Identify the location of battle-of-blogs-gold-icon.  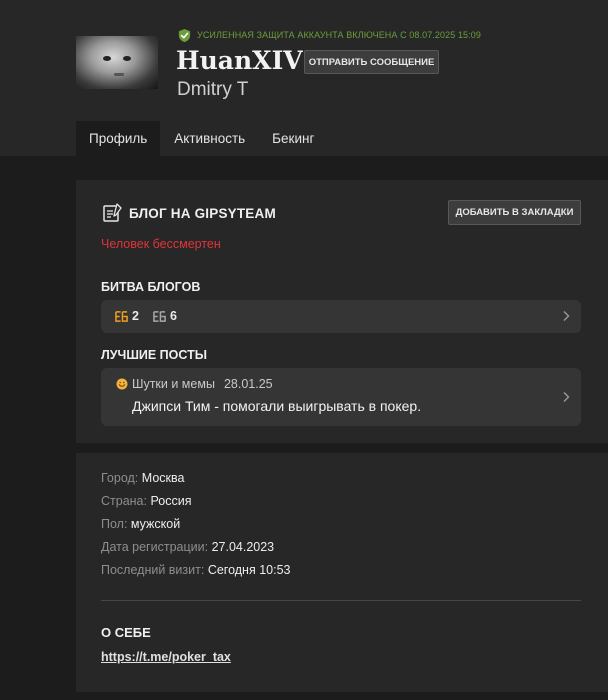
(121, 316).